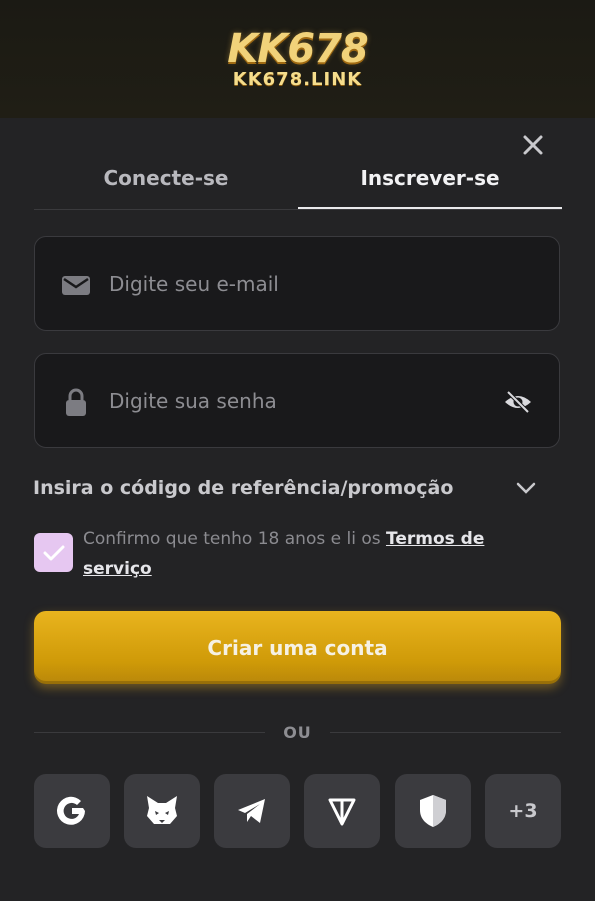 The image size is (595, 901). Describe the element at coordinates (150, 732) in the screenshot. I see `divider-line-left` at that location.